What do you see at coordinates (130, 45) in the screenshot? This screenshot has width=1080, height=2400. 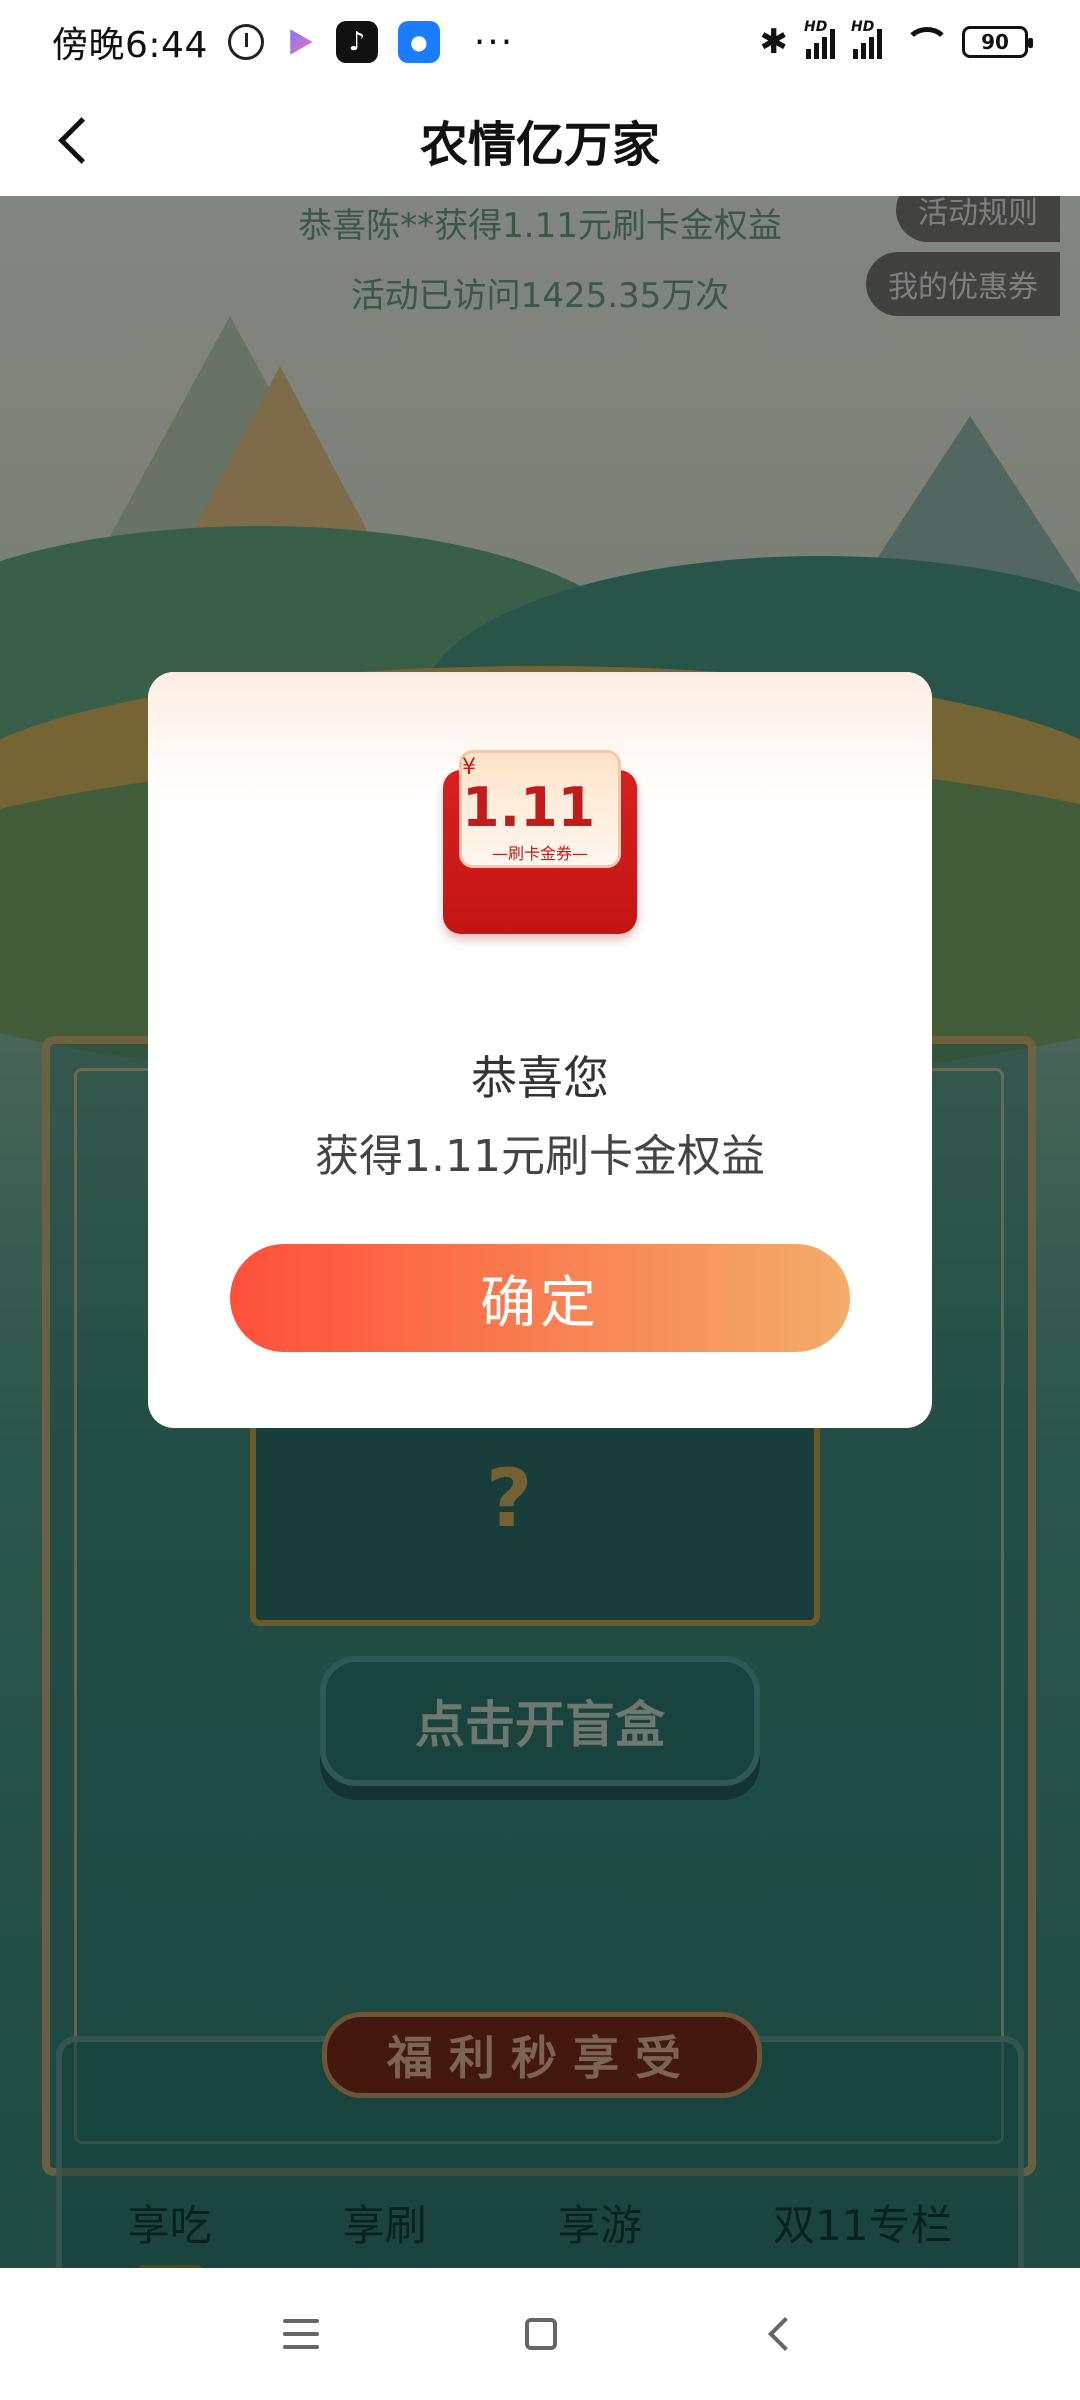 I see `status-time: 傍晚6:44` at bounding box center [130, 45].